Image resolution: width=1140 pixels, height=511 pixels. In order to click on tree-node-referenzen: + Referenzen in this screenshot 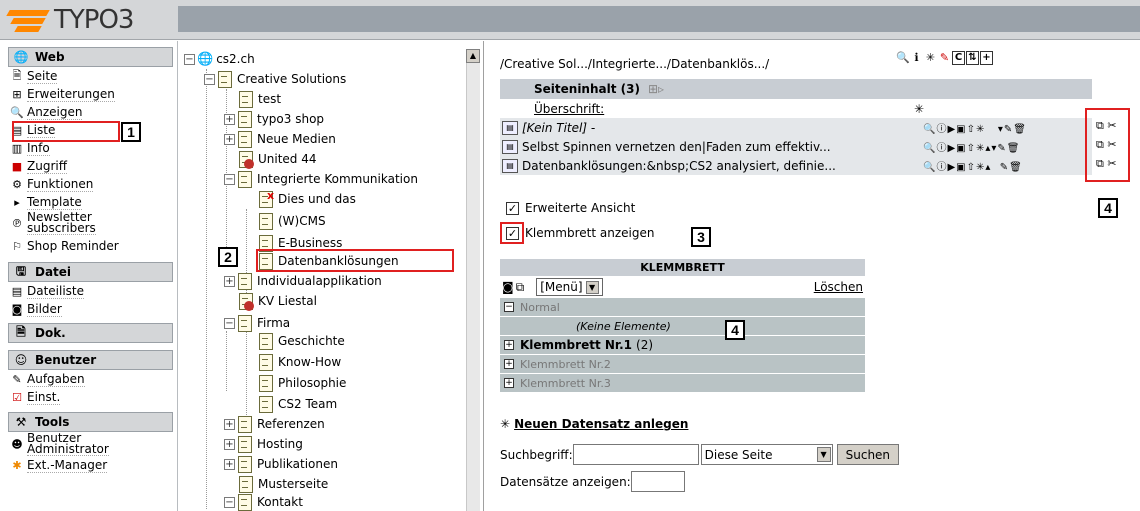, I will do `click(274, 424)`.